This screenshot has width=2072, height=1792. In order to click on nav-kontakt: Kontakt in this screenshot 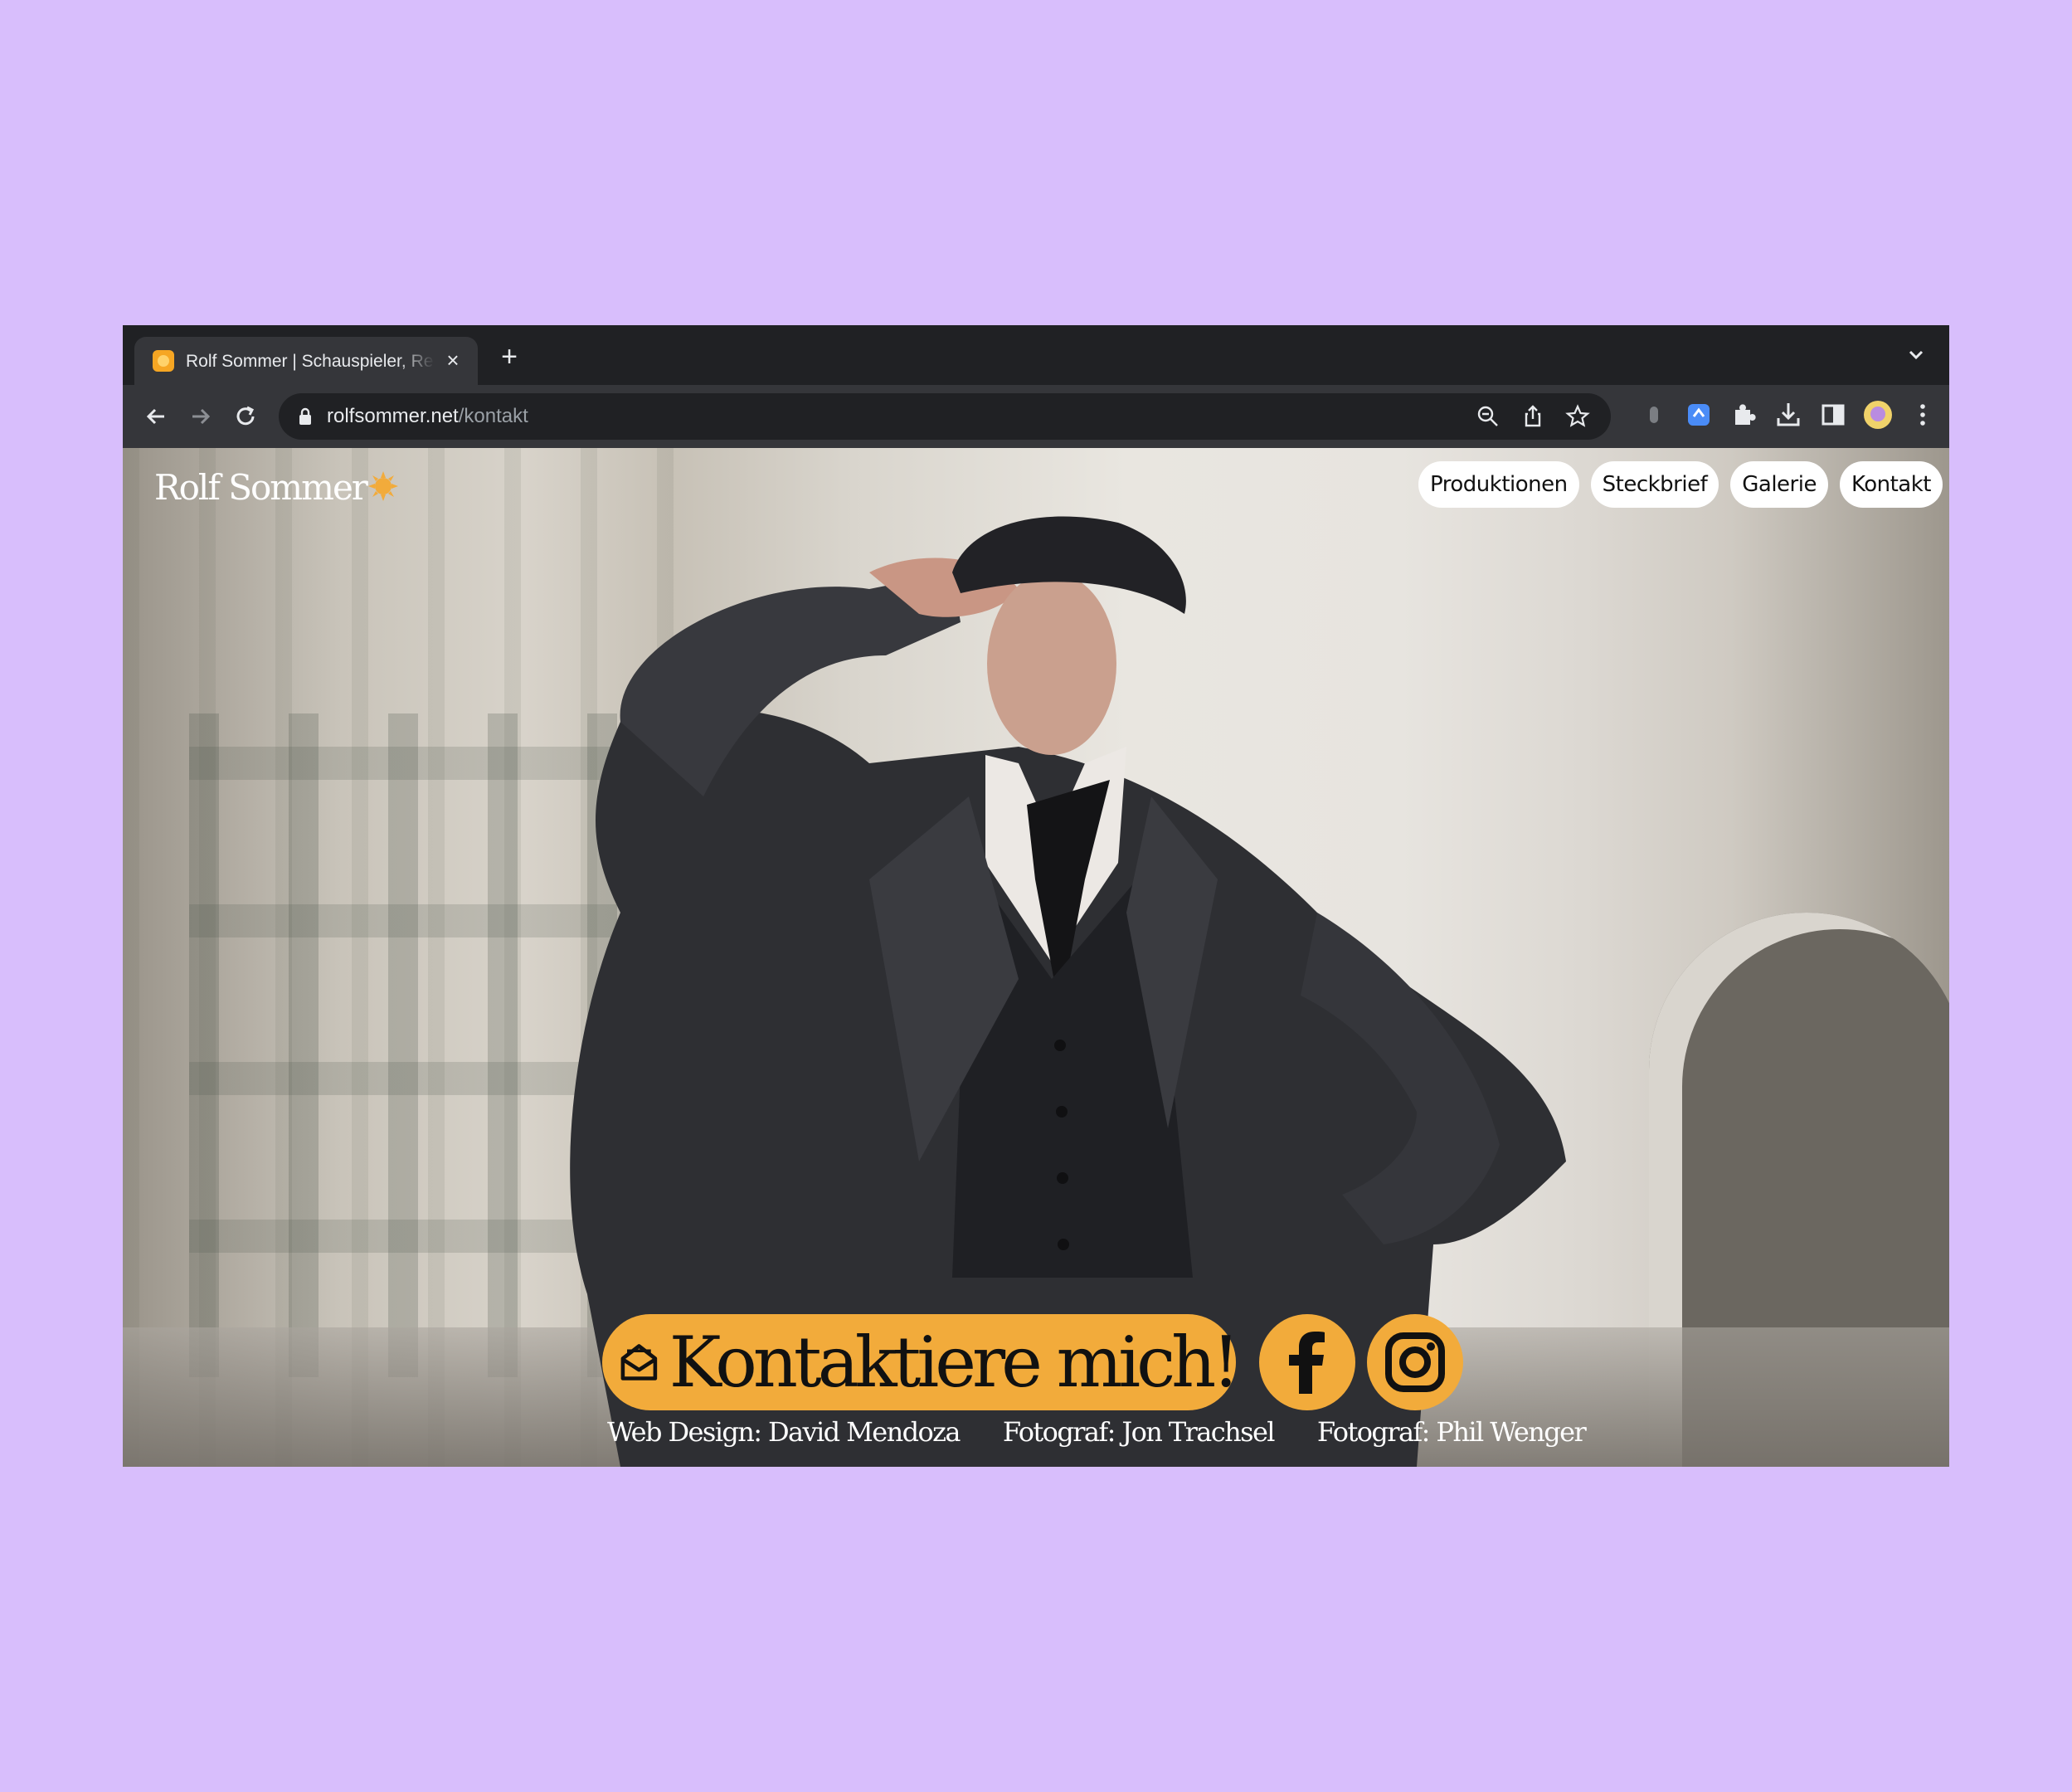, I will do `click(1891, 484)`.